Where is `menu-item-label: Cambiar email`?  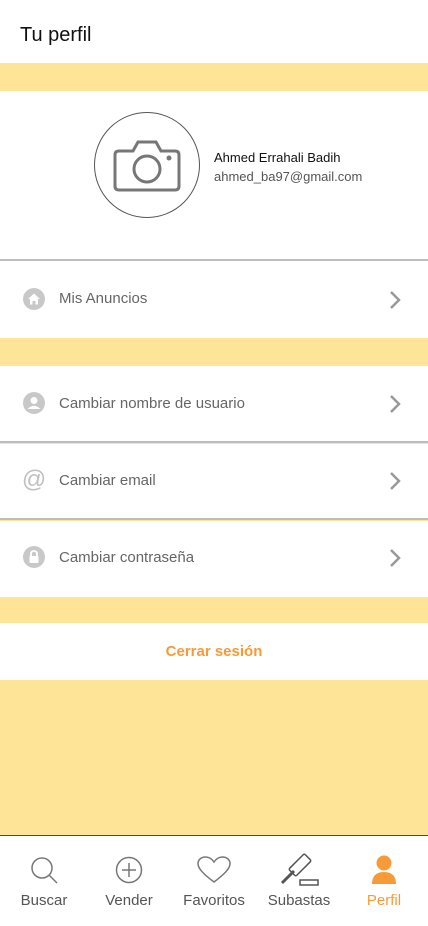 menu-item-label: Cambiar email is located at coordinates (107, 480).